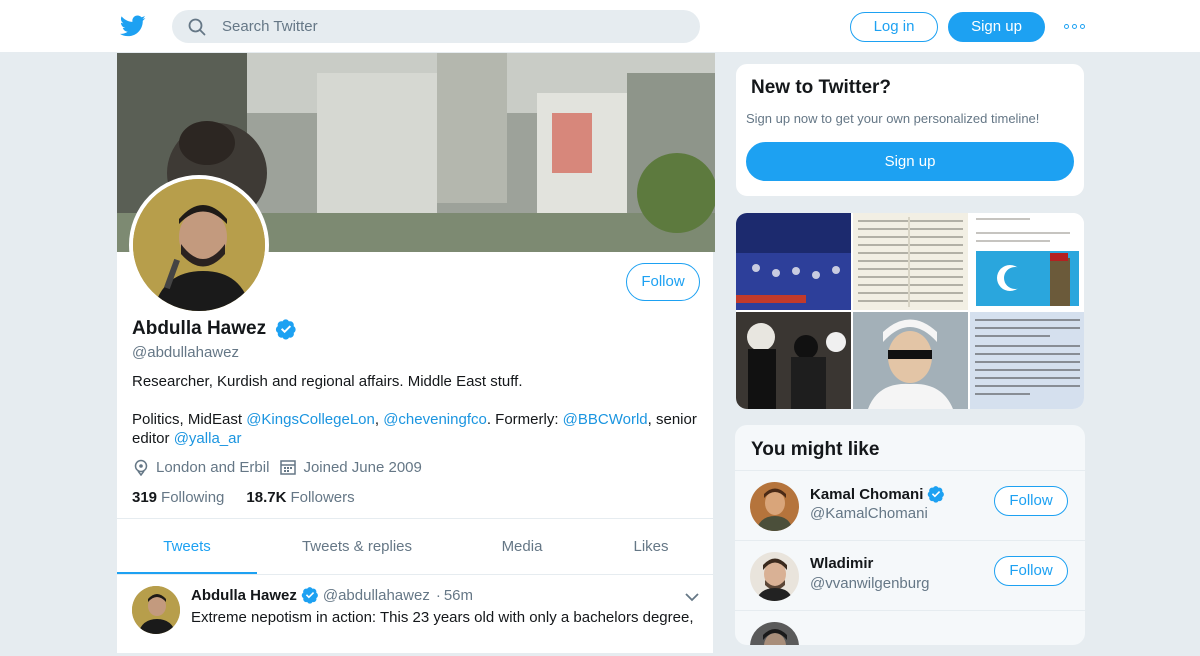 Image resolution: width=1200 pixels, height=656 pixels. What do you see at coordinates (605, 419) in the screenshot?
I see `bio-mention-link: @BBCWorld` at bounding box center [605, 419].